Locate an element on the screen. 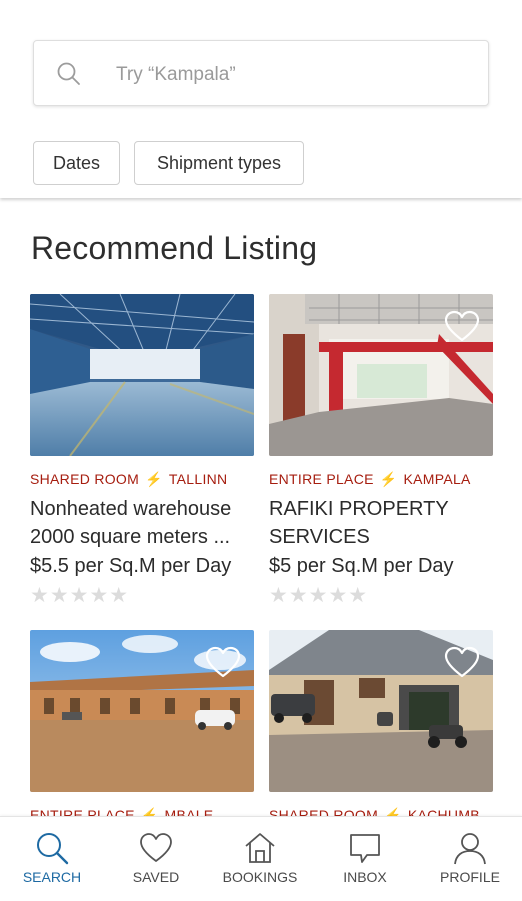  listing-type: ENTIRE PLACE is located at coordinates (321, 479).